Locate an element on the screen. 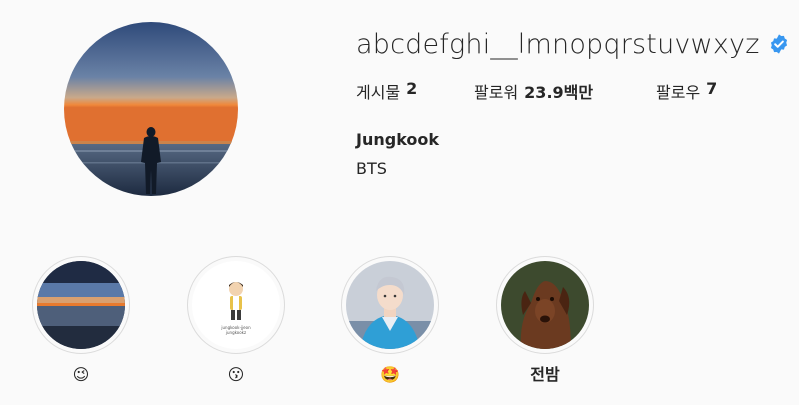 This screenshot has height=405, width=799. profile-avatar is located at coordinates (151, 109).